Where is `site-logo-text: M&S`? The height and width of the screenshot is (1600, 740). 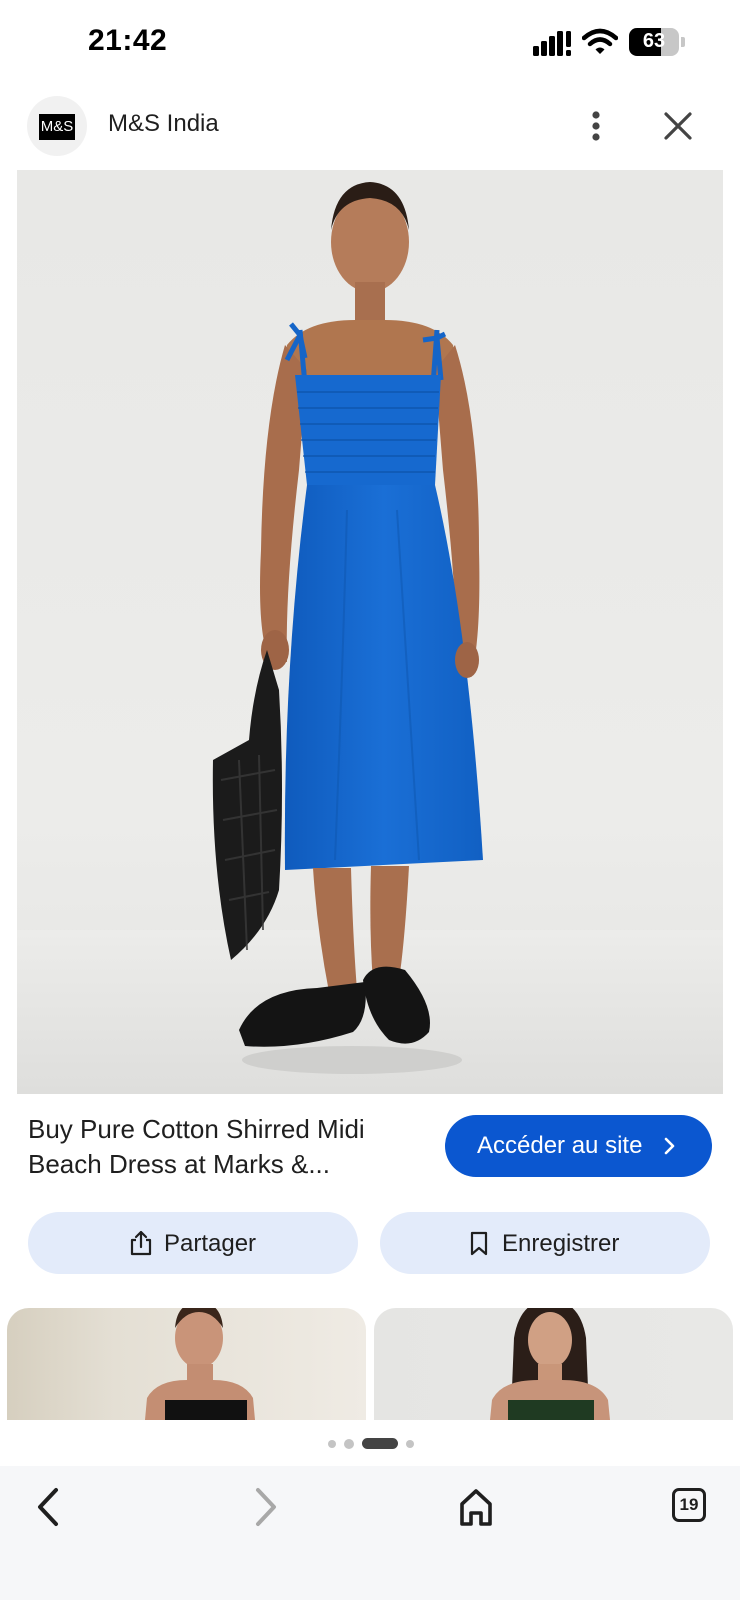
site-logo-text: M&S is located at coordinates (57, 127).